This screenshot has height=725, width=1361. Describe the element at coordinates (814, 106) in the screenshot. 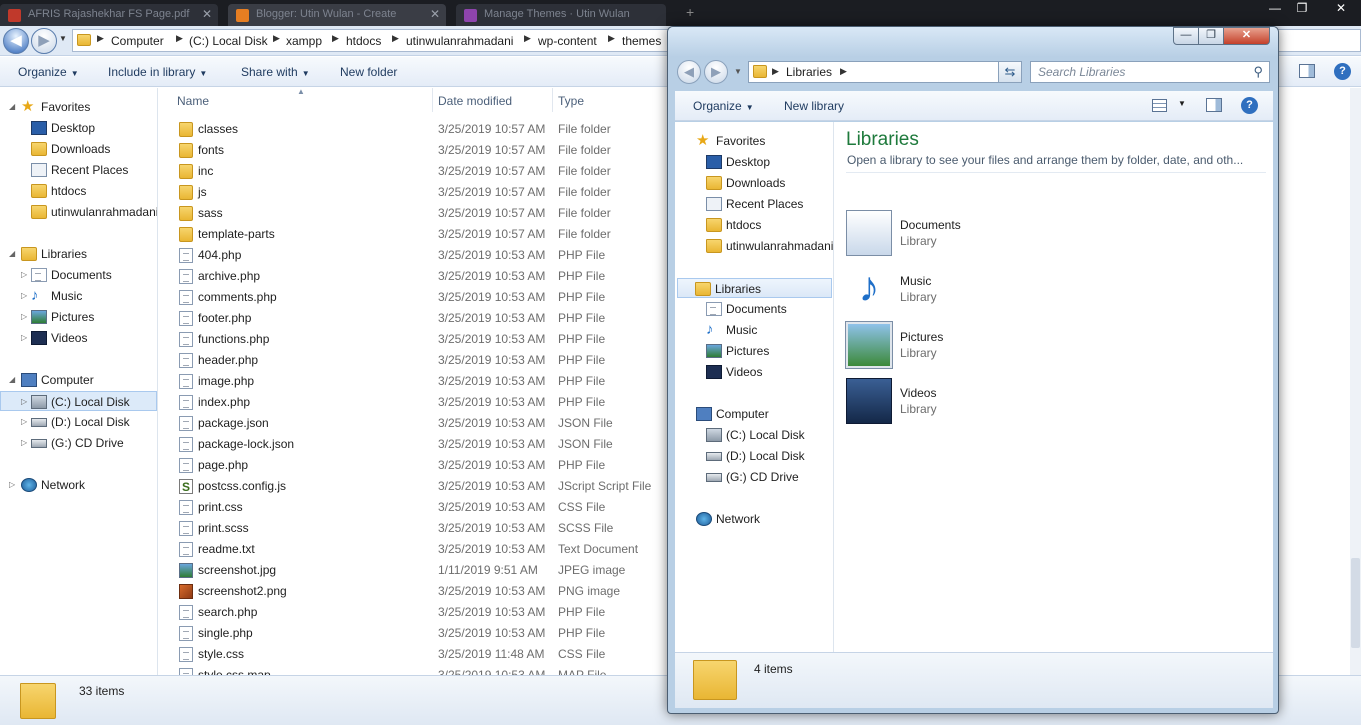

I see `new-library-button: New library` at that location.